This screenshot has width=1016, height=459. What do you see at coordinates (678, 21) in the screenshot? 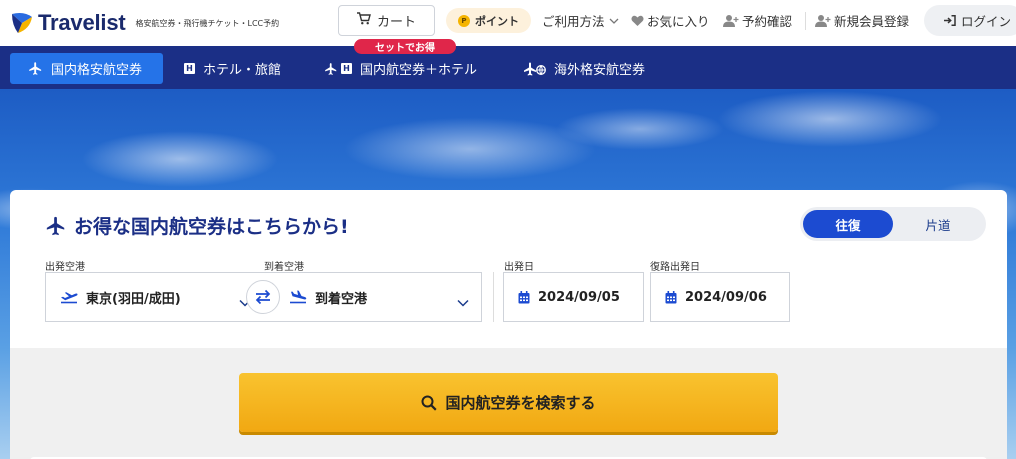
I see `nav-favorites-label: お気に入り` at bounding box center [678, 21].